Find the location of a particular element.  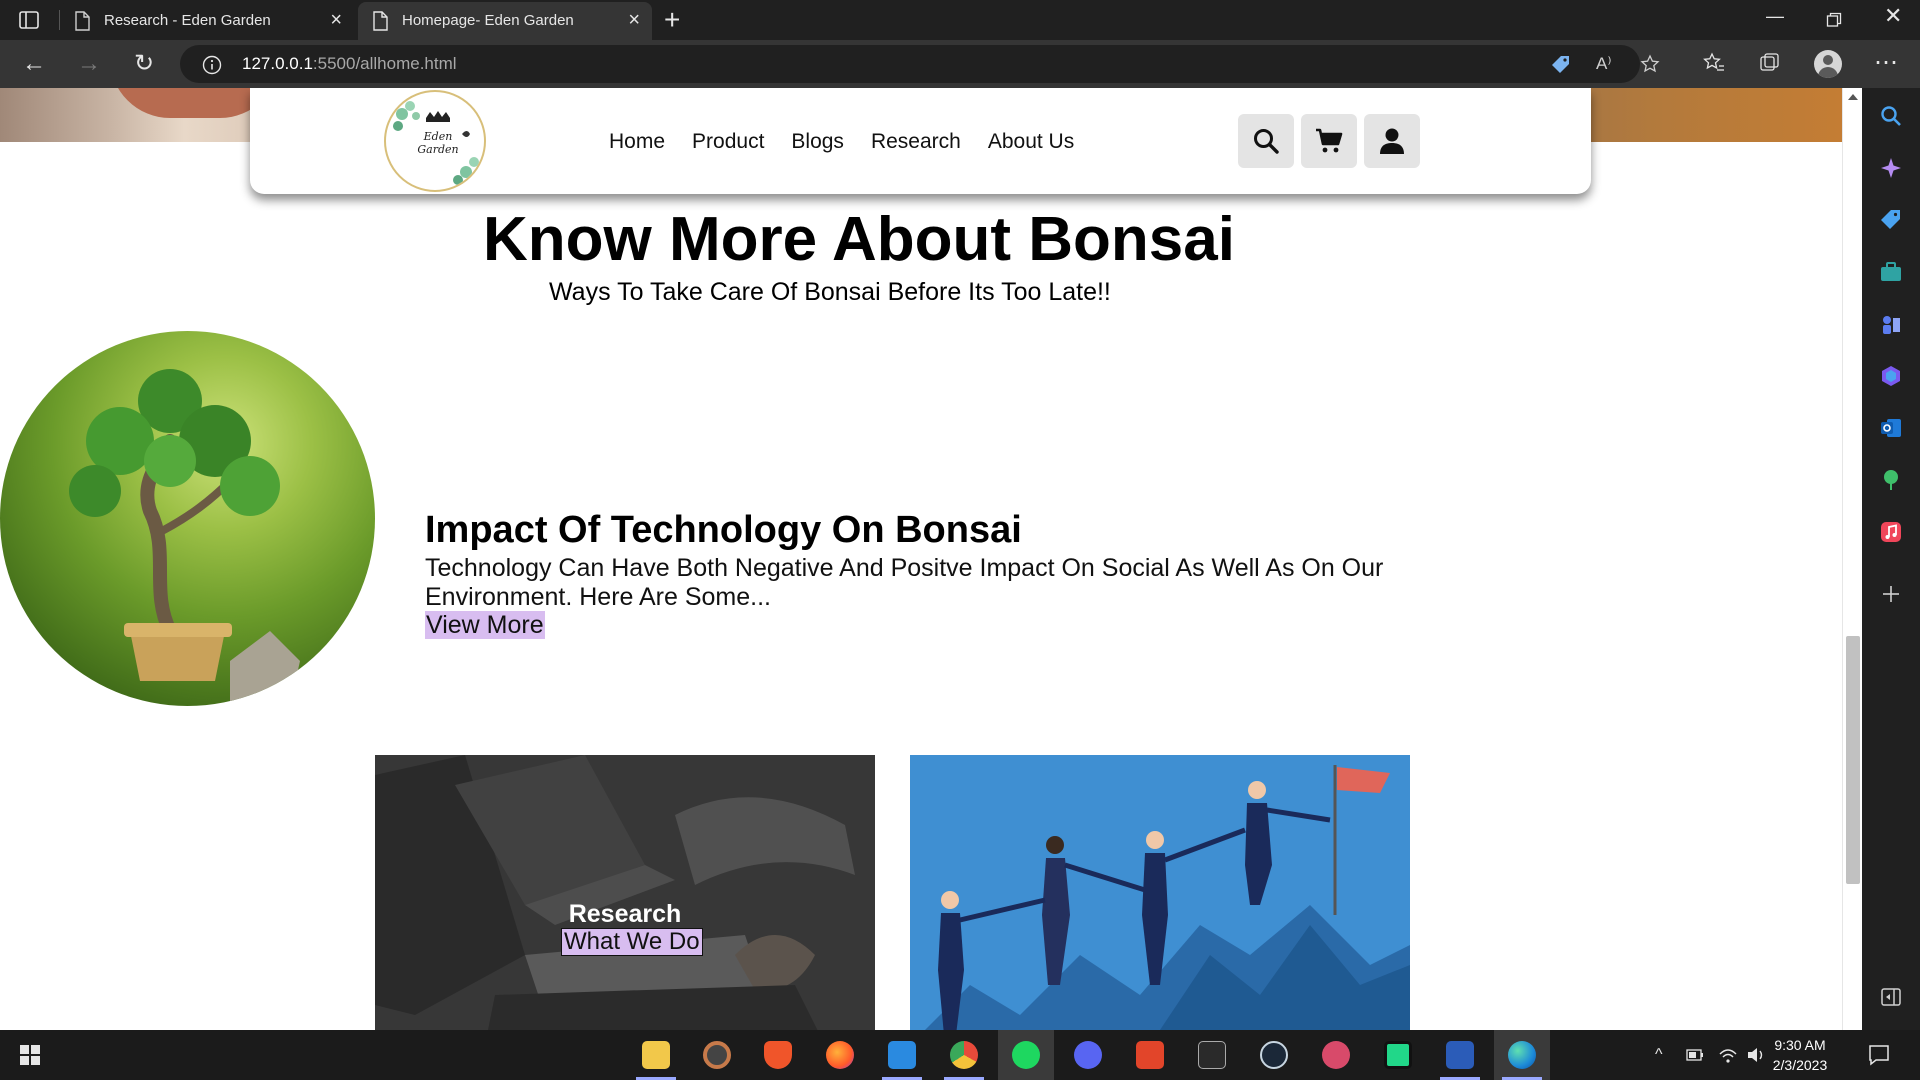

brave-app is located at coordinates (778, 1055).